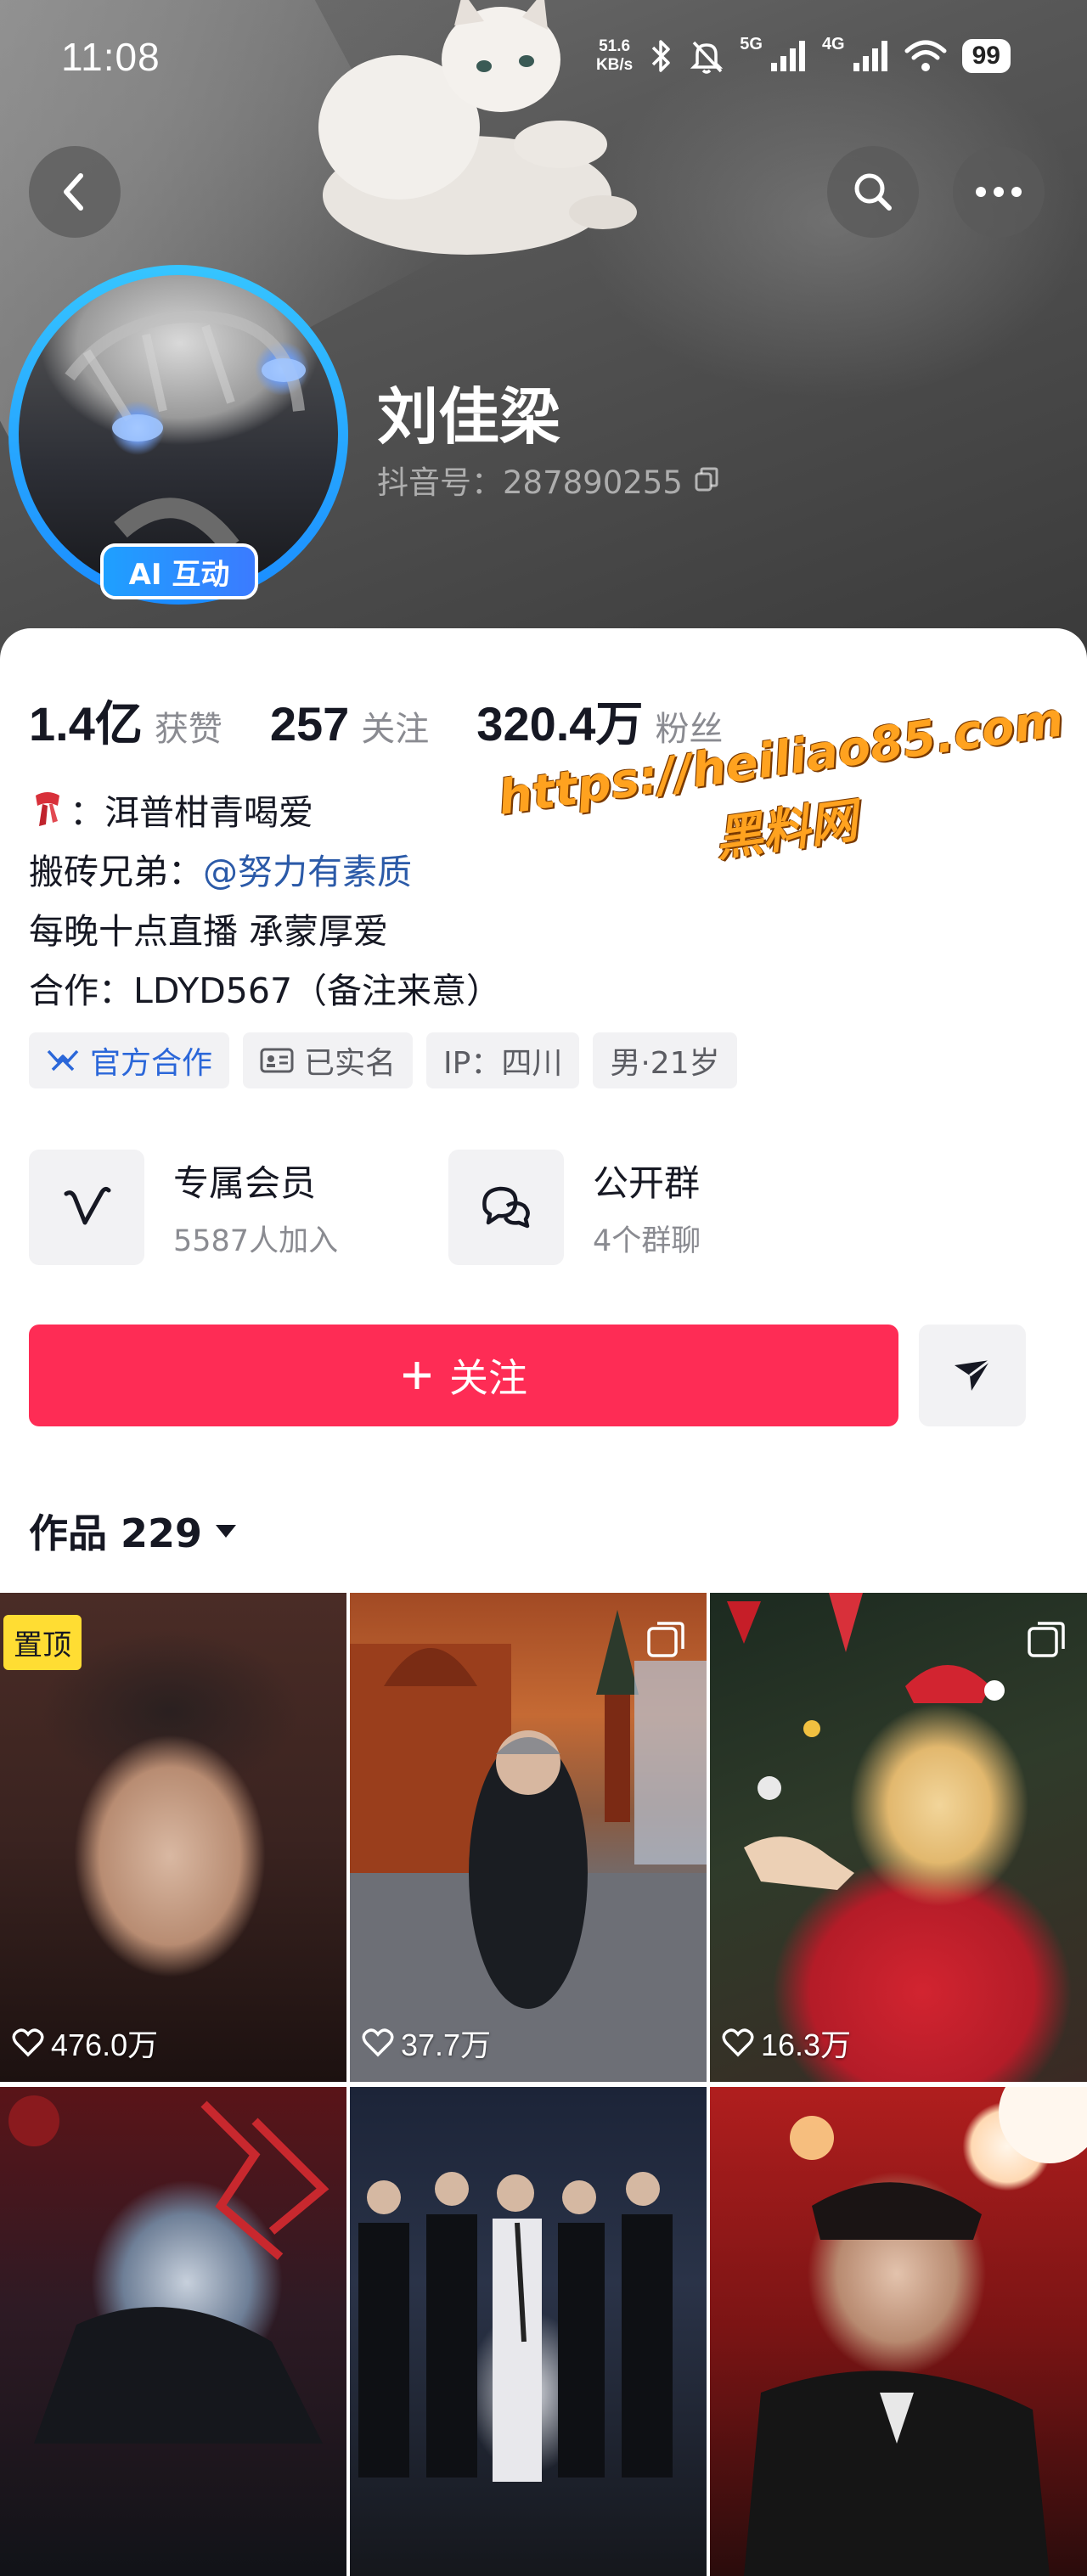 The height and width of the screenshot is (2576, 1087). Describe the element at coordinates (309, 724) in the screenshot. I see `stat-following-value: 257` at that location.